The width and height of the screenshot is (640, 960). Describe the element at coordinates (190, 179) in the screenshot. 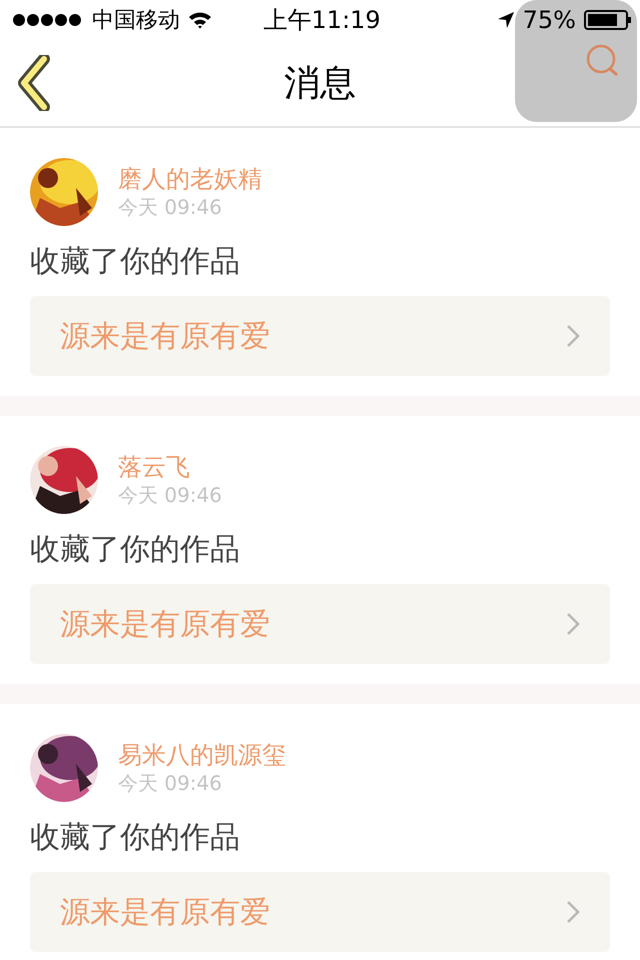

I see `user-name: 磨人的老妖精` at that location.